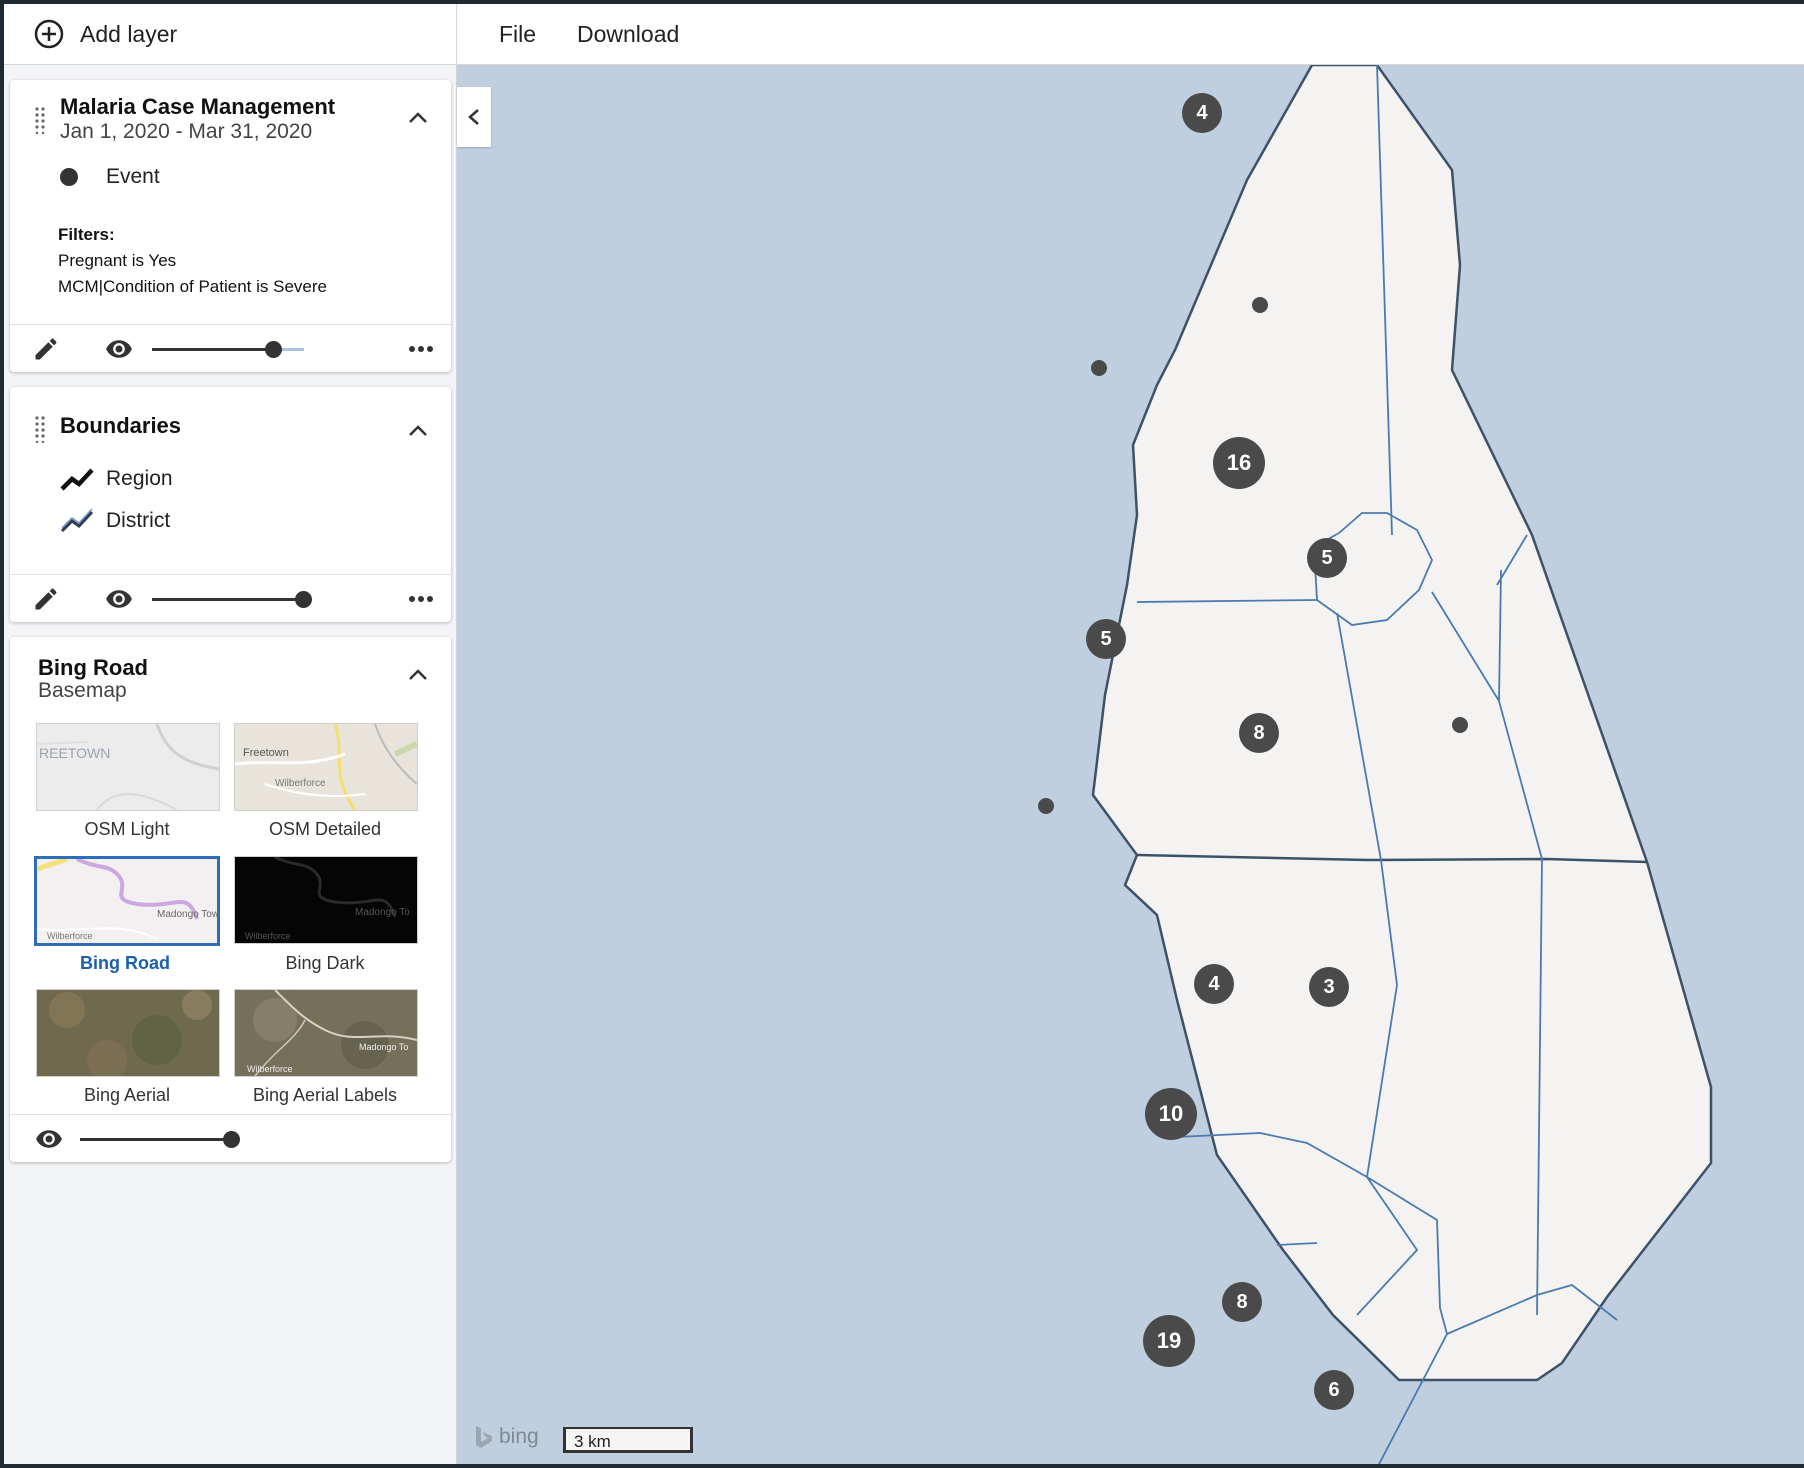 Image resolution: width=1804 pixels, height=1468 pixels. What do you see at coordinates (77, 479) in the screenshot?
I see `region-line-icon` at bounding box center [77, 479].